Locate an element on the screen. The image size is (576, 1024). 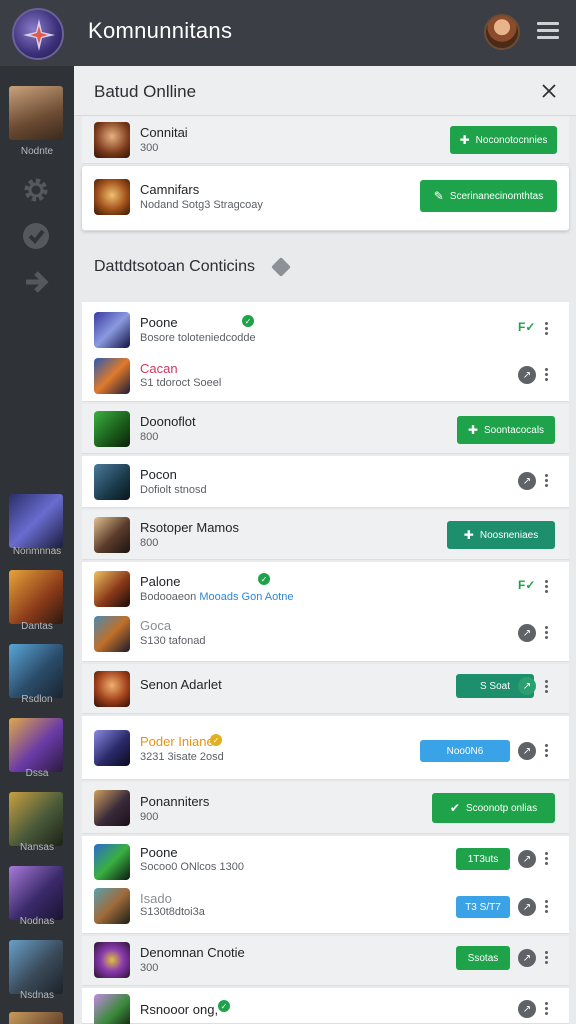
list-item: Senon Adarlet S Soat ↗ is located at coordinates (325, 689).